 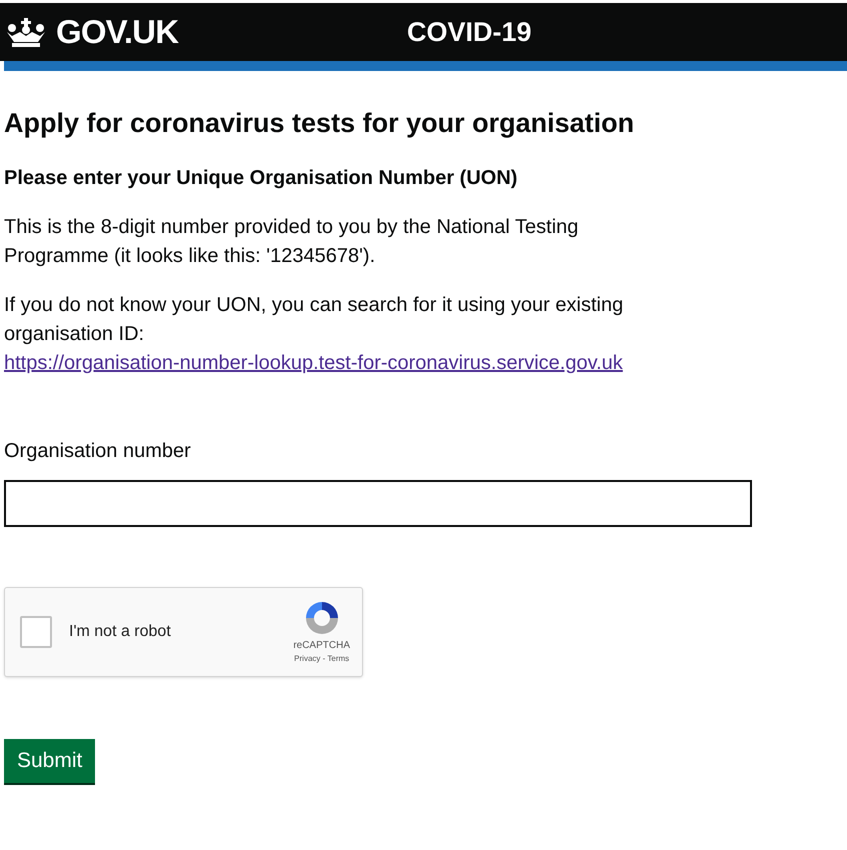 I want to click on lookup-link: https://organisation-number-lookup.test-for-coronavirus.service.gov.uk, so click(x=313, y=363).